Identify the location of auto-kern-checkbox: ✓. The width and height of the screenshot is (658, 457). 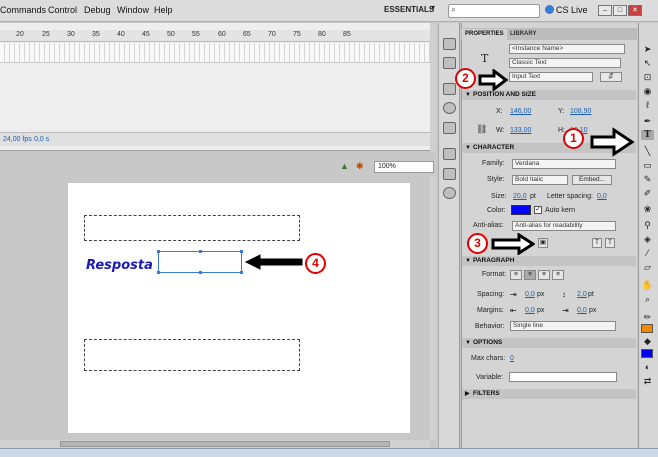
(538, 210).